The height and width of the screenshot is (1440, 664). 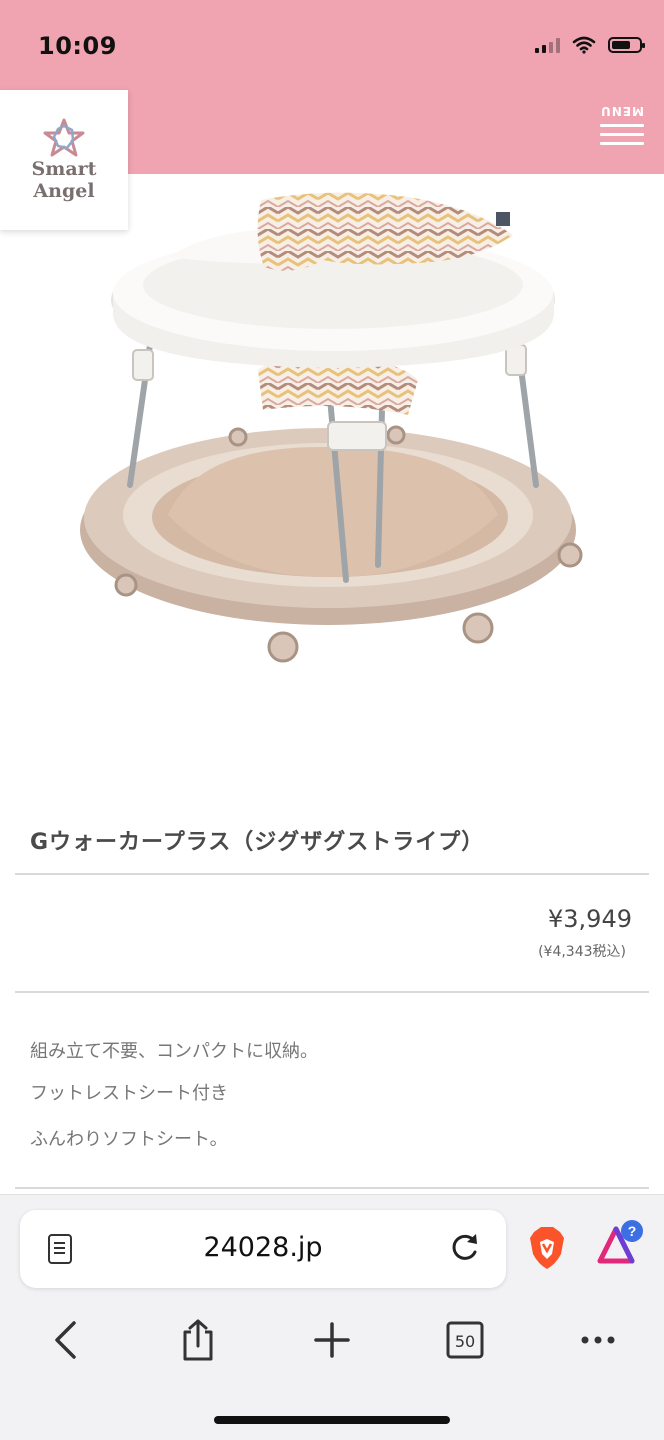 I want to click on plus-icon, so click(x=332, y=1340).